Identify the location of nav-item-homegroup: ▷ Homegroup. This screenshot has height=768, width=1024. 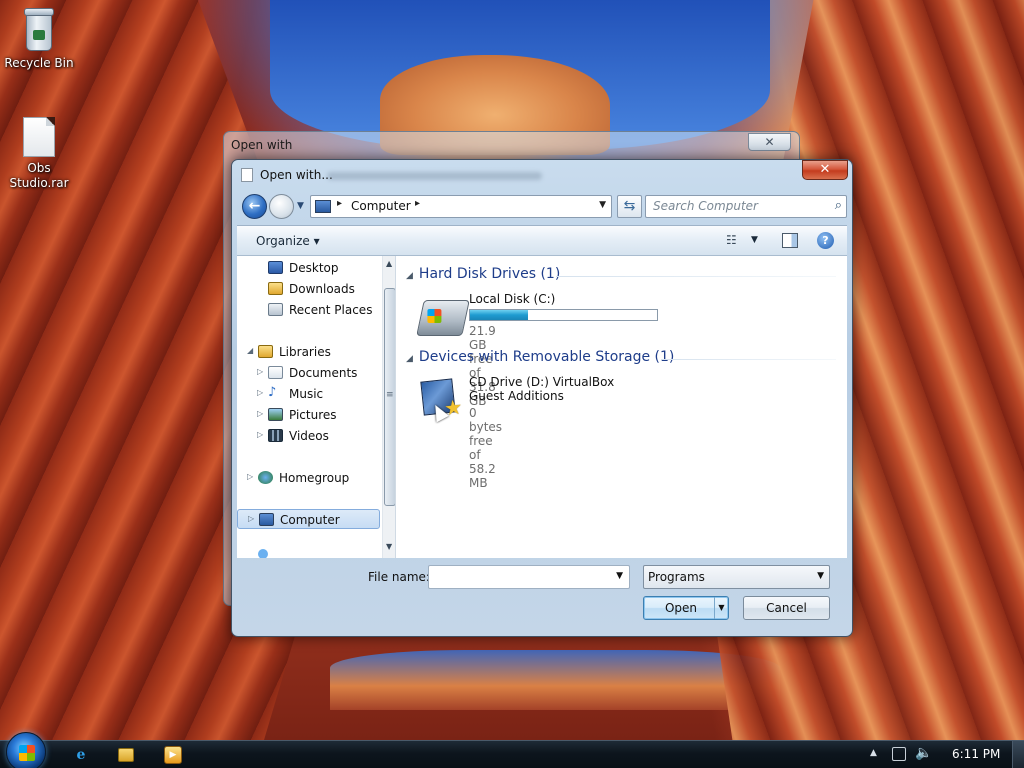
(308, 478).